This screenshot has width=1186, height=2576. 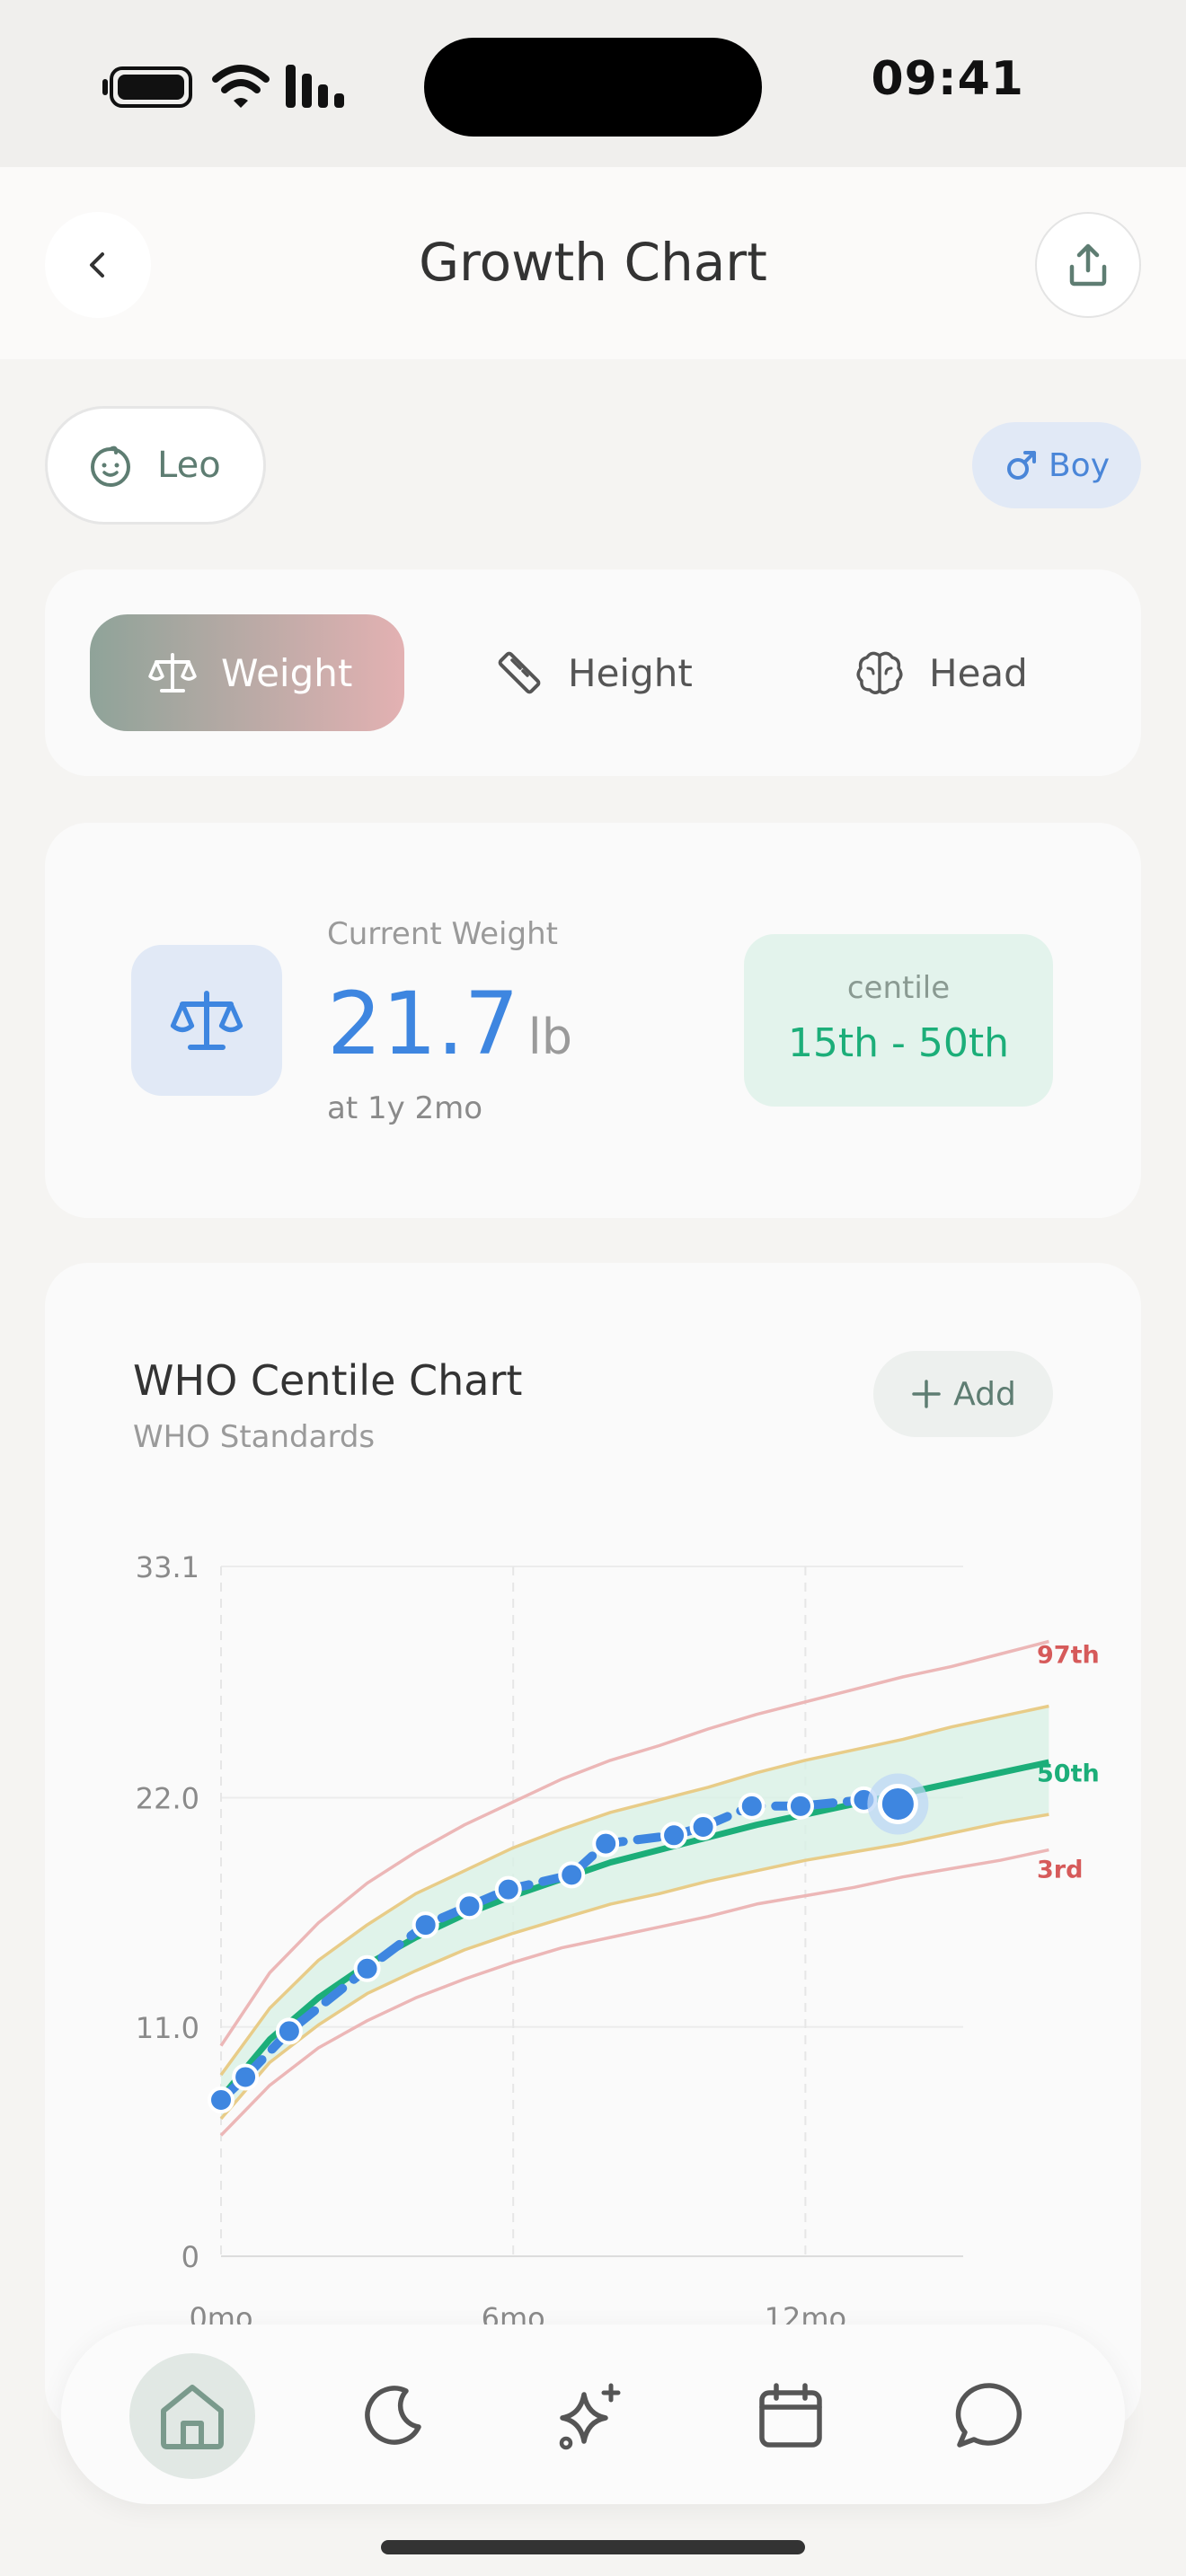 What do you see at coordinates (1079, 465) in the screenshot?
I see `gender-label: Boy` at bounding box center [1079, 465].